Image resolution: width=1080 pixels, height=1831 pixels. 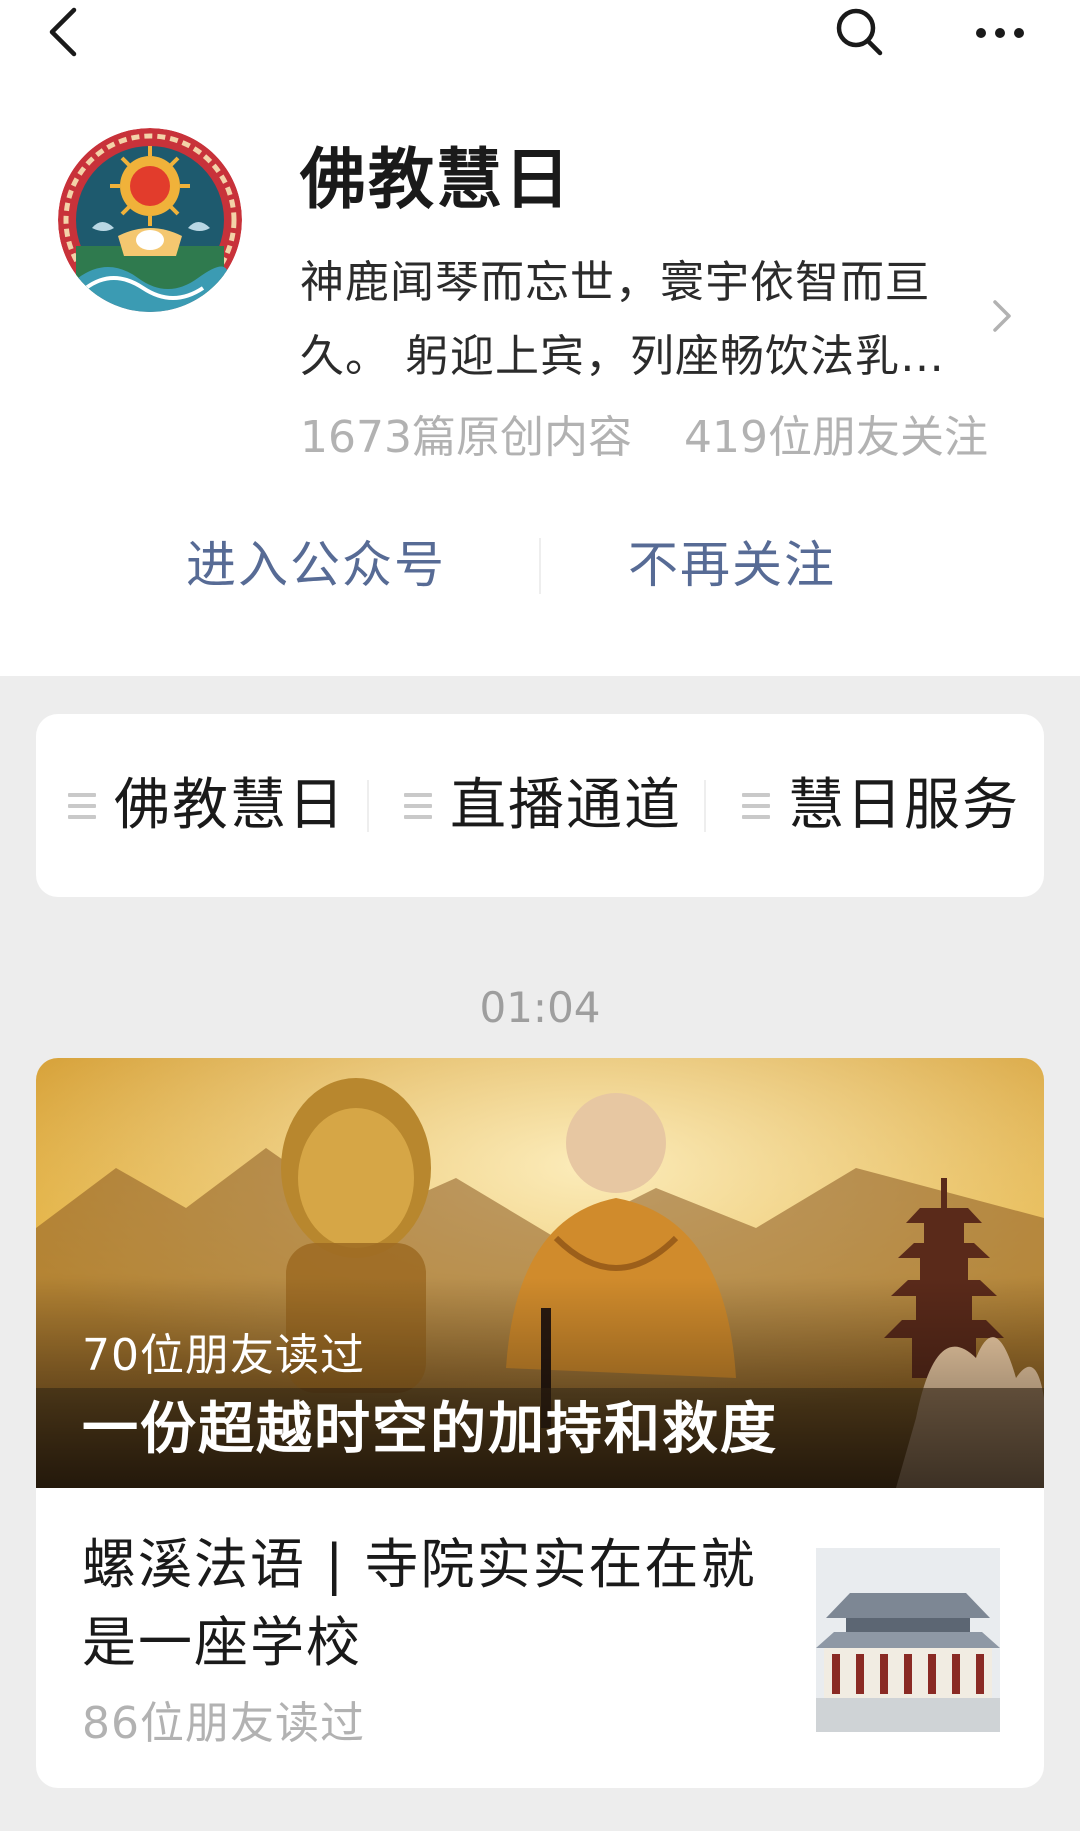 I want to click on temple-thumbnail-image, so click(x=908, y=1640).